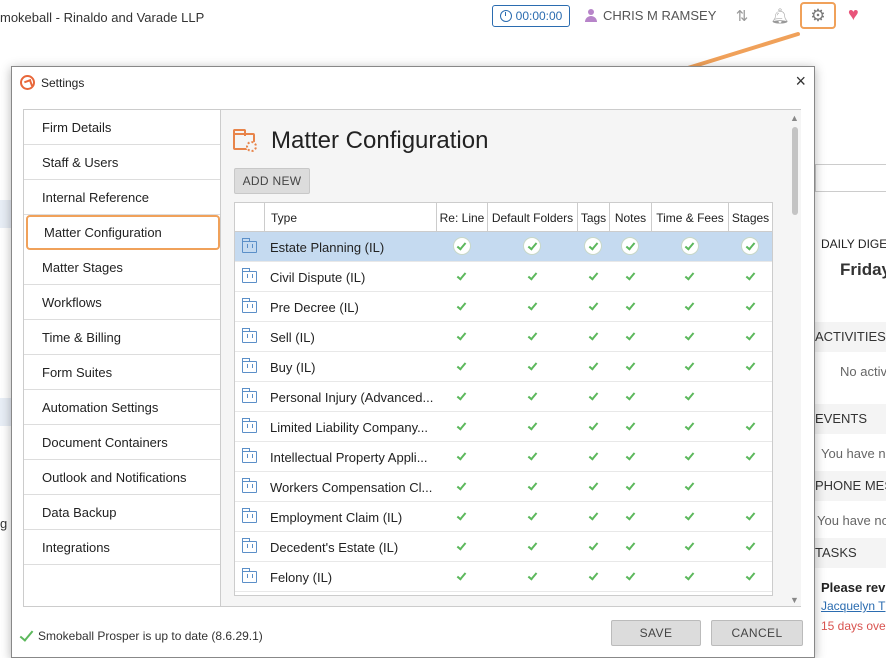 The width and height of the screenshot is (886, 658). Describe the element at coordinates (591, 15) in the screenshot. I see `user-icon` at that location.